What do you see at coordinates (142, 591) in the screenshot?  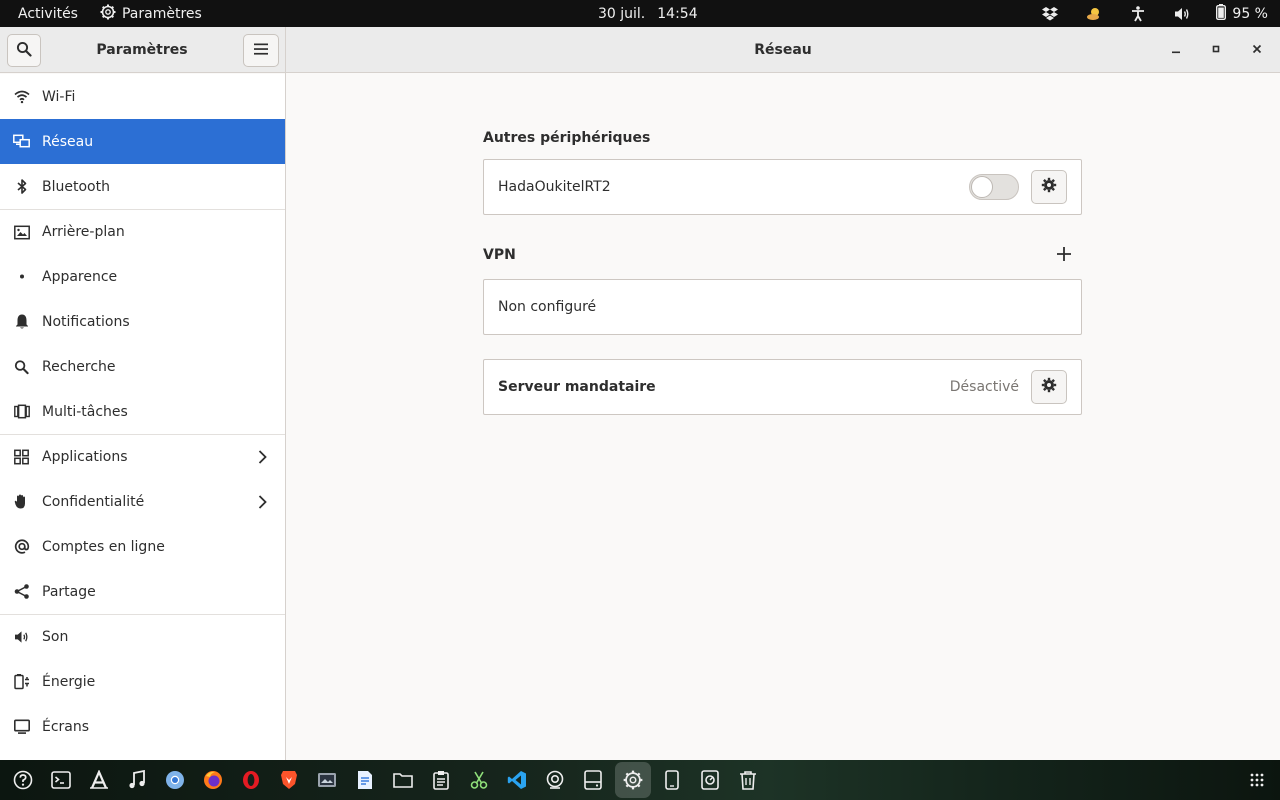 I see `sidebar-item-sharing: Partage` at bounding box center [142, 591].